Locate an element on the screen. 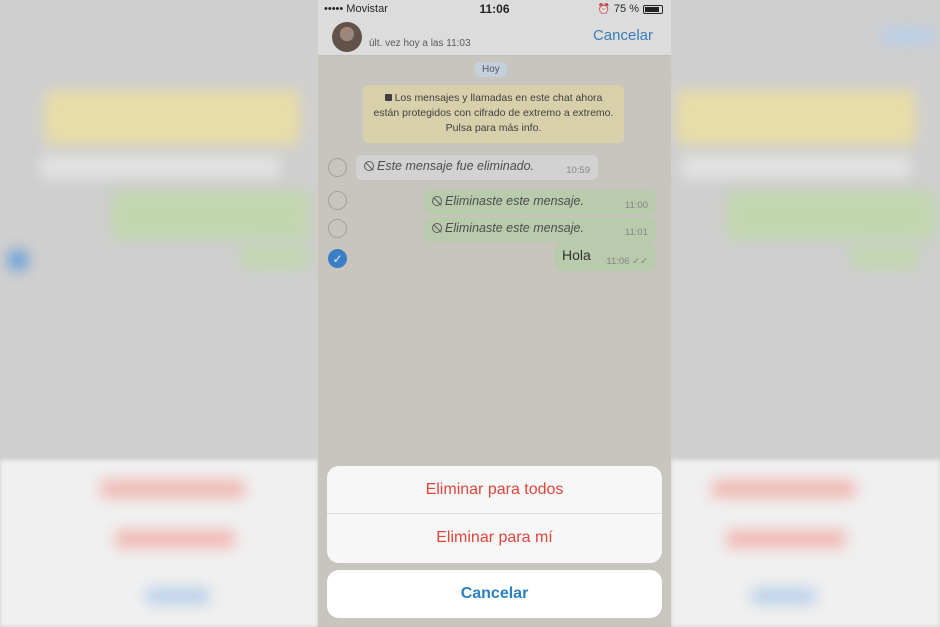 This screenshot has height=627, width=940. action-sheet-cancel-button: Cancelar is located at coordinates (494, 594).